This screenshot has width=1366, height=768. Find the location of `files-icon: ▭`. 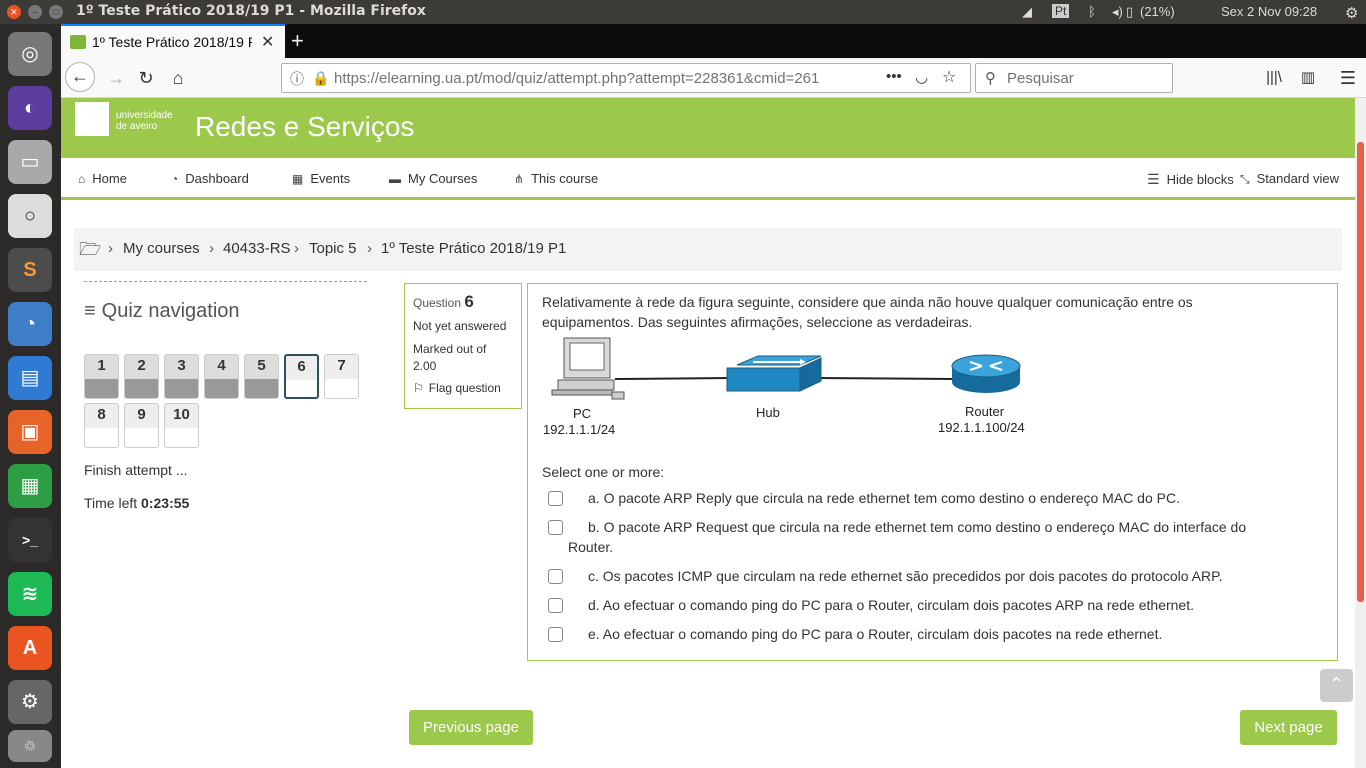

files-icon: ▭ is located at coordinates (30, 162).